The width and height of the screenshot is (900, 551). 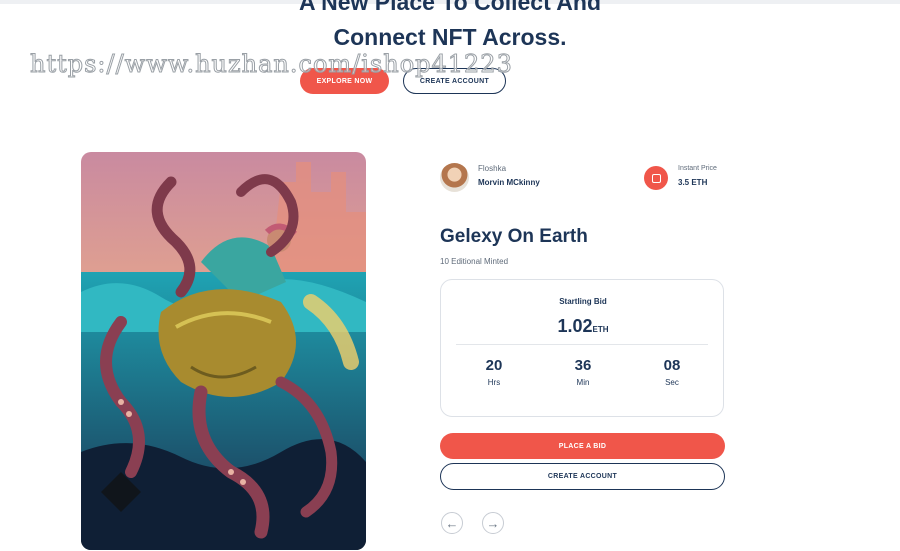 I want to click on arrow-right-icon: →, so click(x=493, y=523).